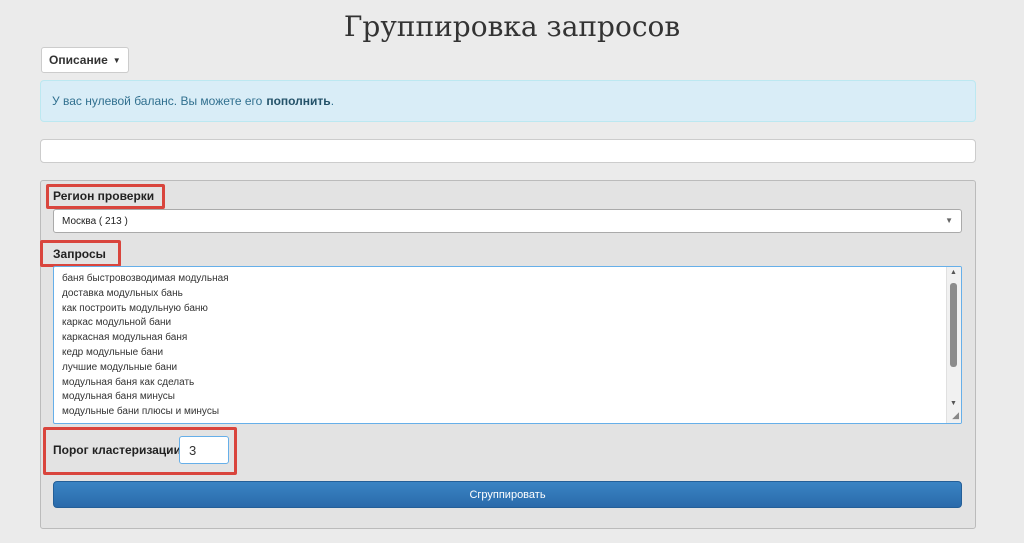  I want to click on page-title: Группировка запросов, so click(512, 26).